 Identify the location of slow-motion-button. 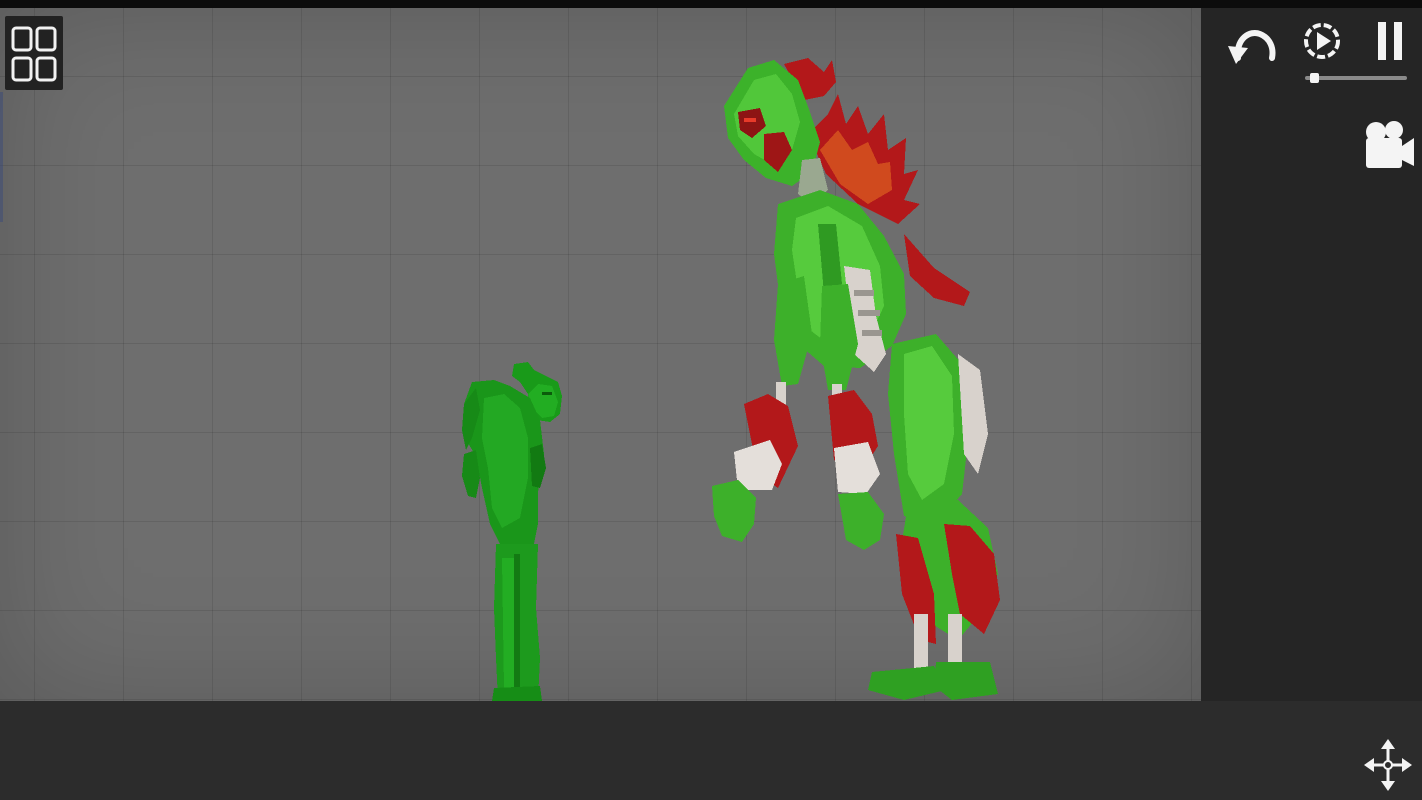
(1322, 41).